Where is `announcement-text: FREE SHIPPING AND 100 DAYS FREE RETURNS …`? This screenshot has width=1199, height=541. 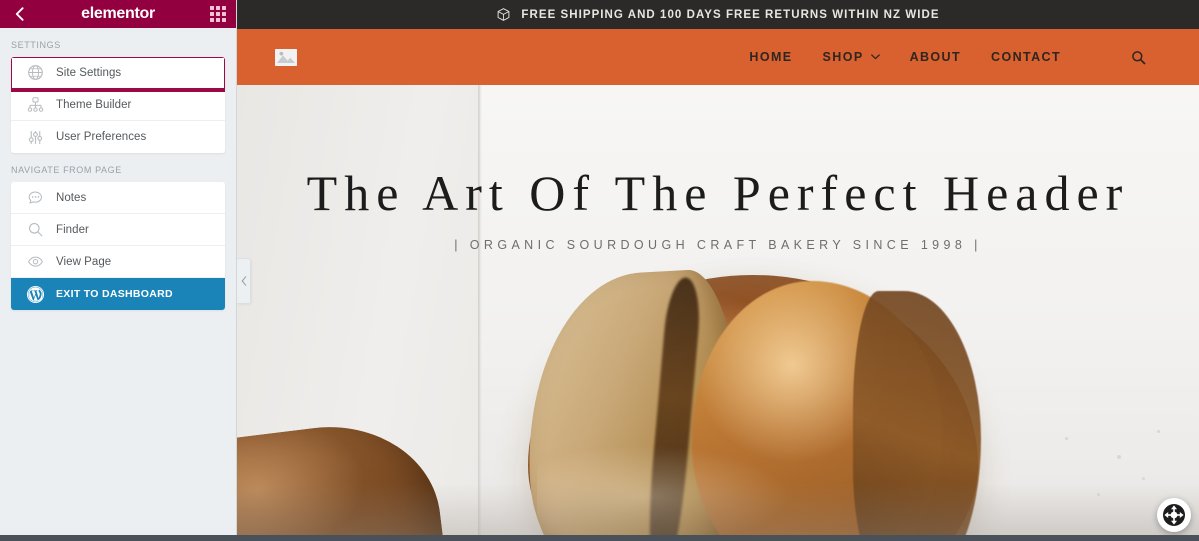 announcement-text: FREE SHIPPING AND 100 DAYS FREE RETURNS … is located at coordinates (730, 14).